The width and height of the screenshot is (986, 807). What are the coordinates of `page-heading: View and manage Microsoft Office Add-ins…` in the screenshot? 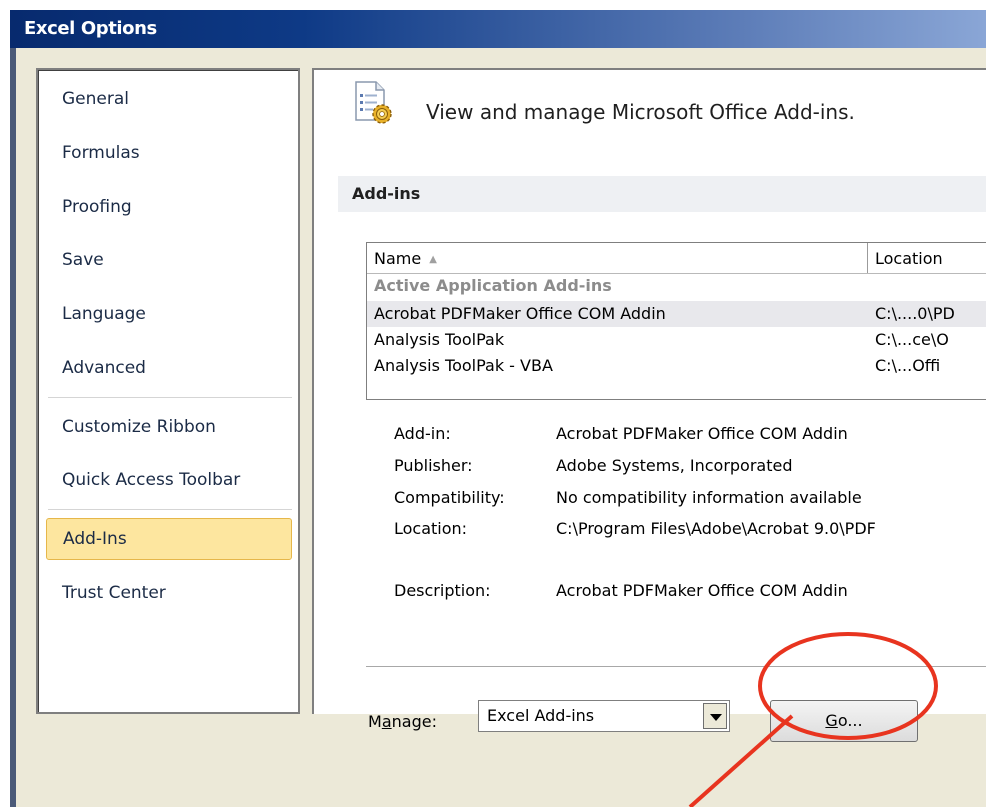 It's located at (640, 112).